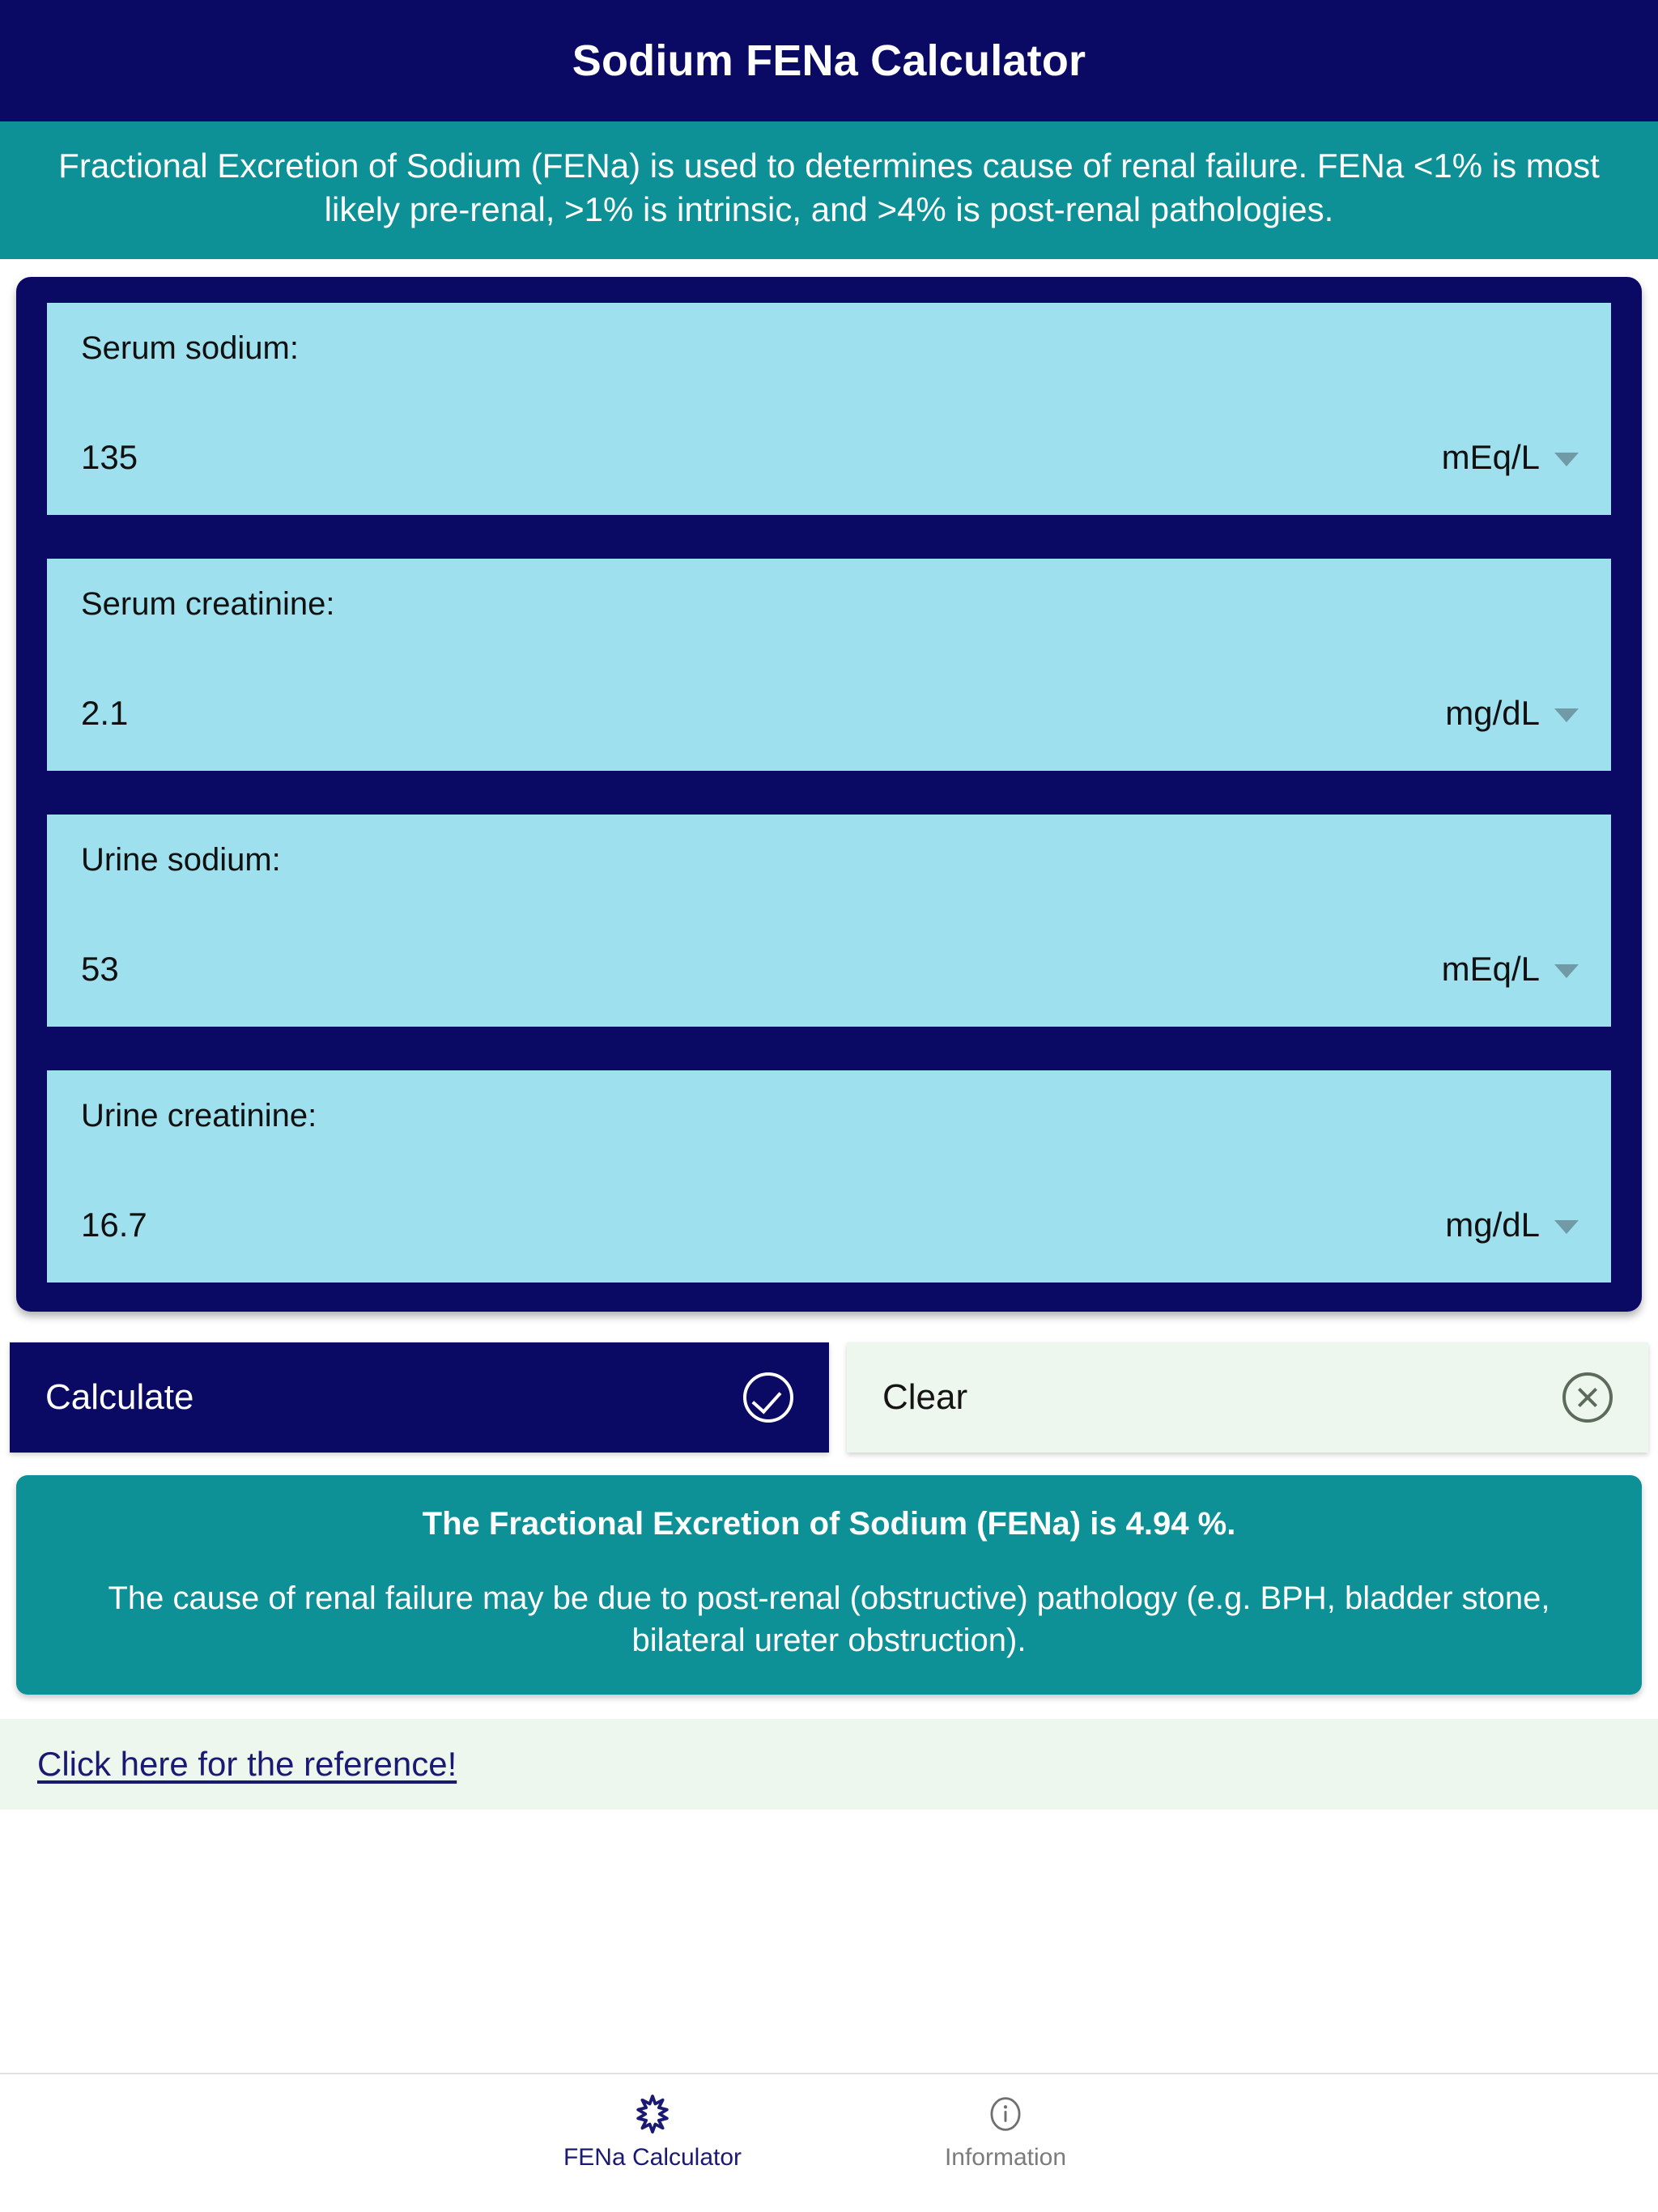  Describe the element at coordinates (829, 665) in the screenshot. I see `field-serum-creatinine: Serum creatinine: 2.1 mg/dL` at that location.